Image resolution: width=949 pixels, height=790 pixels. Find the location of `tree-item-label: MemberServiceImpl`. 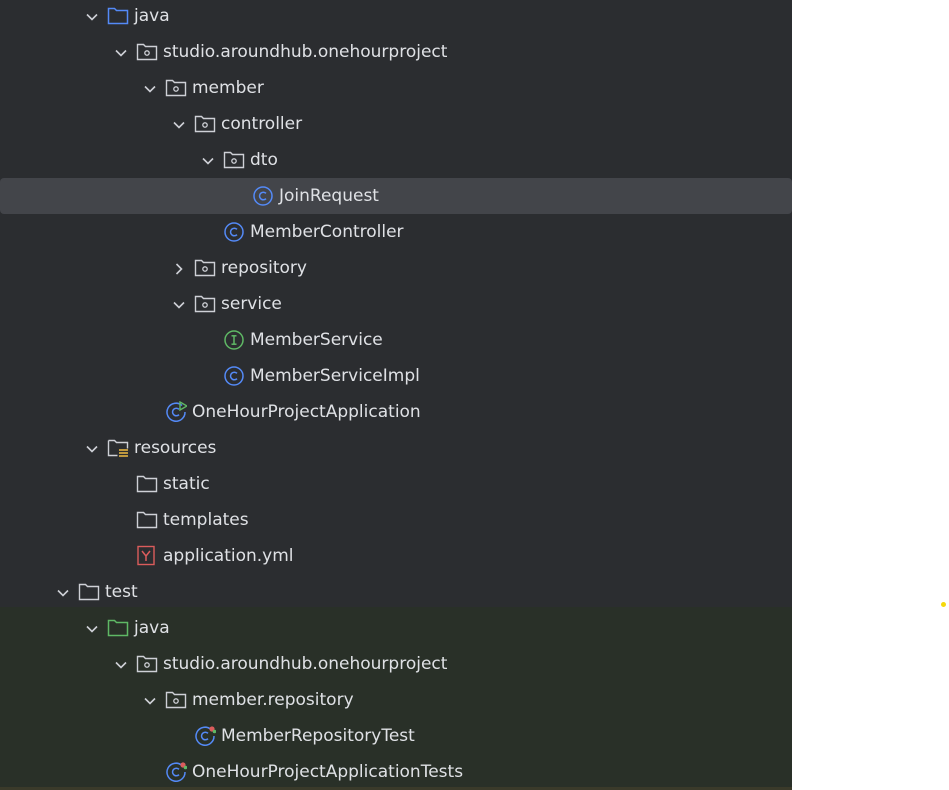

tree-item-label: MemberServiceImpl is located at coordinates (335, 376).